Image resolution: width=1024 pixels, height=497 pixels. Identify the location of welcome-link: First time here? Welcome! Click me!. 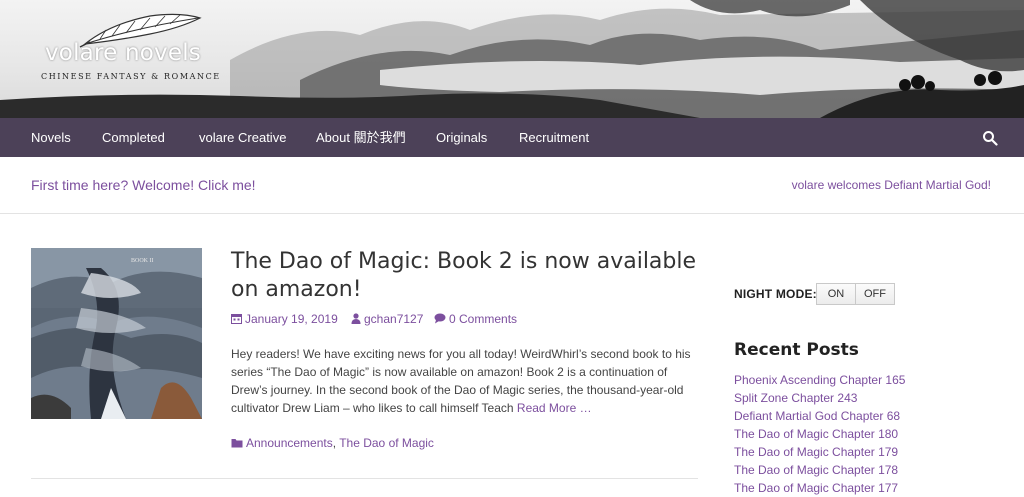
(143, 185).